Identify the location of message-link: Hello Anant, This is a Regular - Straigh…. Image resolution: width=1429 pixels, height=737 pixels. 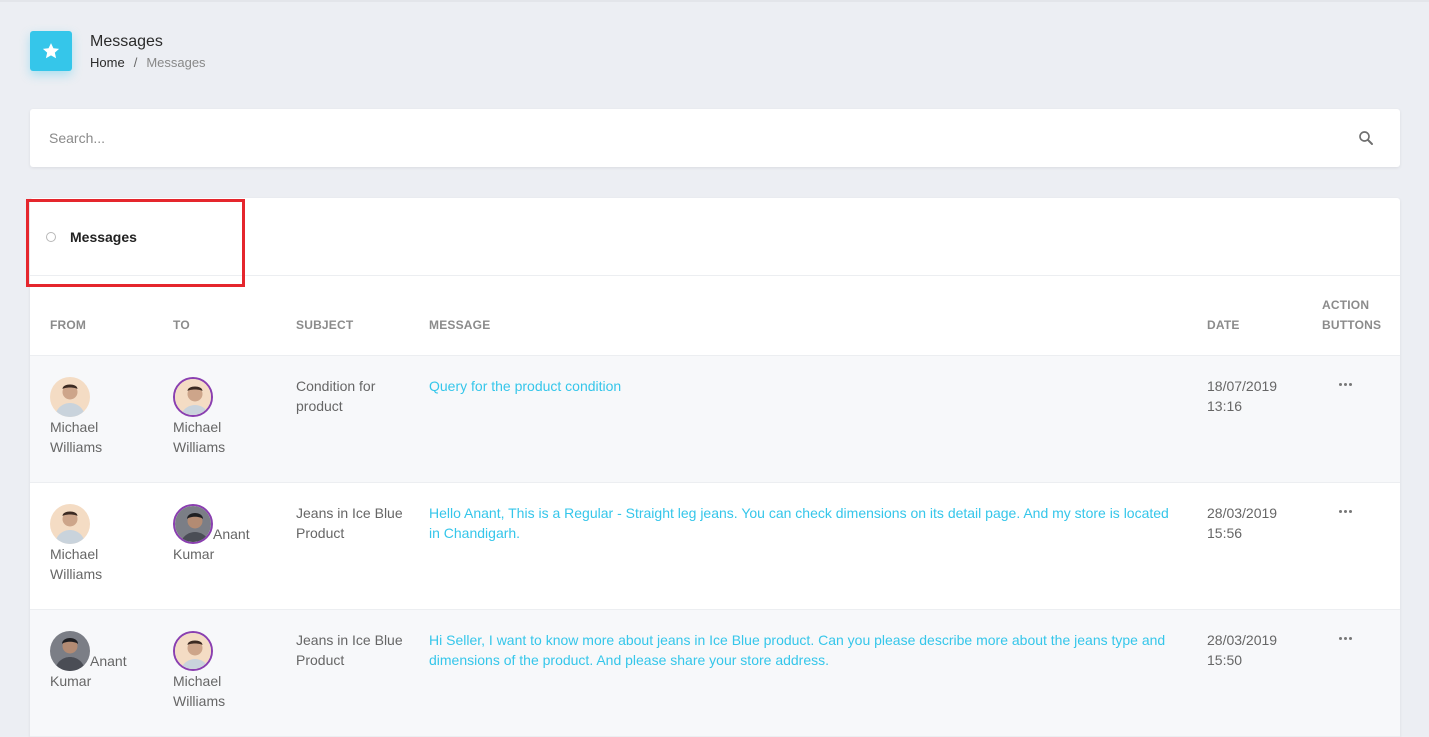
(801, 523).